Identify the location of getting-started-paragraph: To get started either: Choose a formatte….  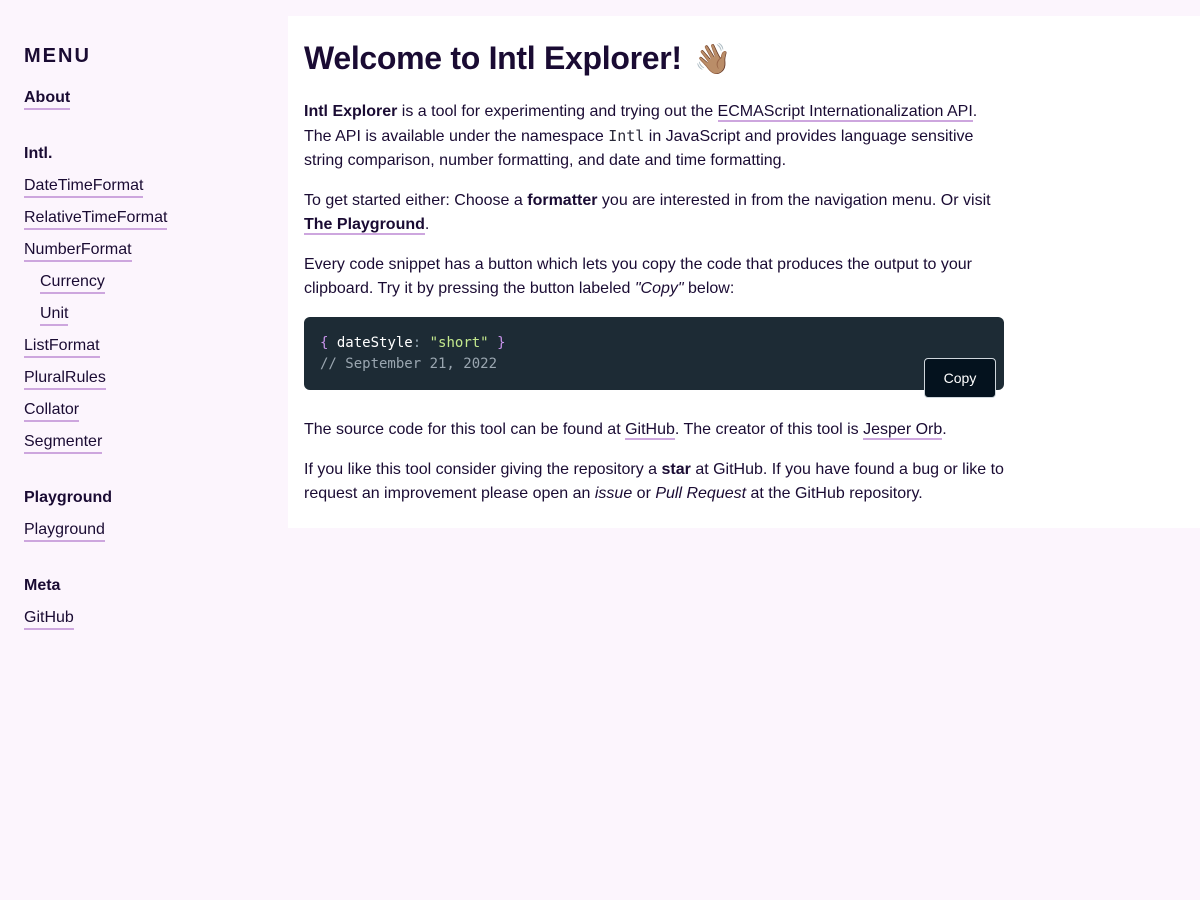
(654, 213).